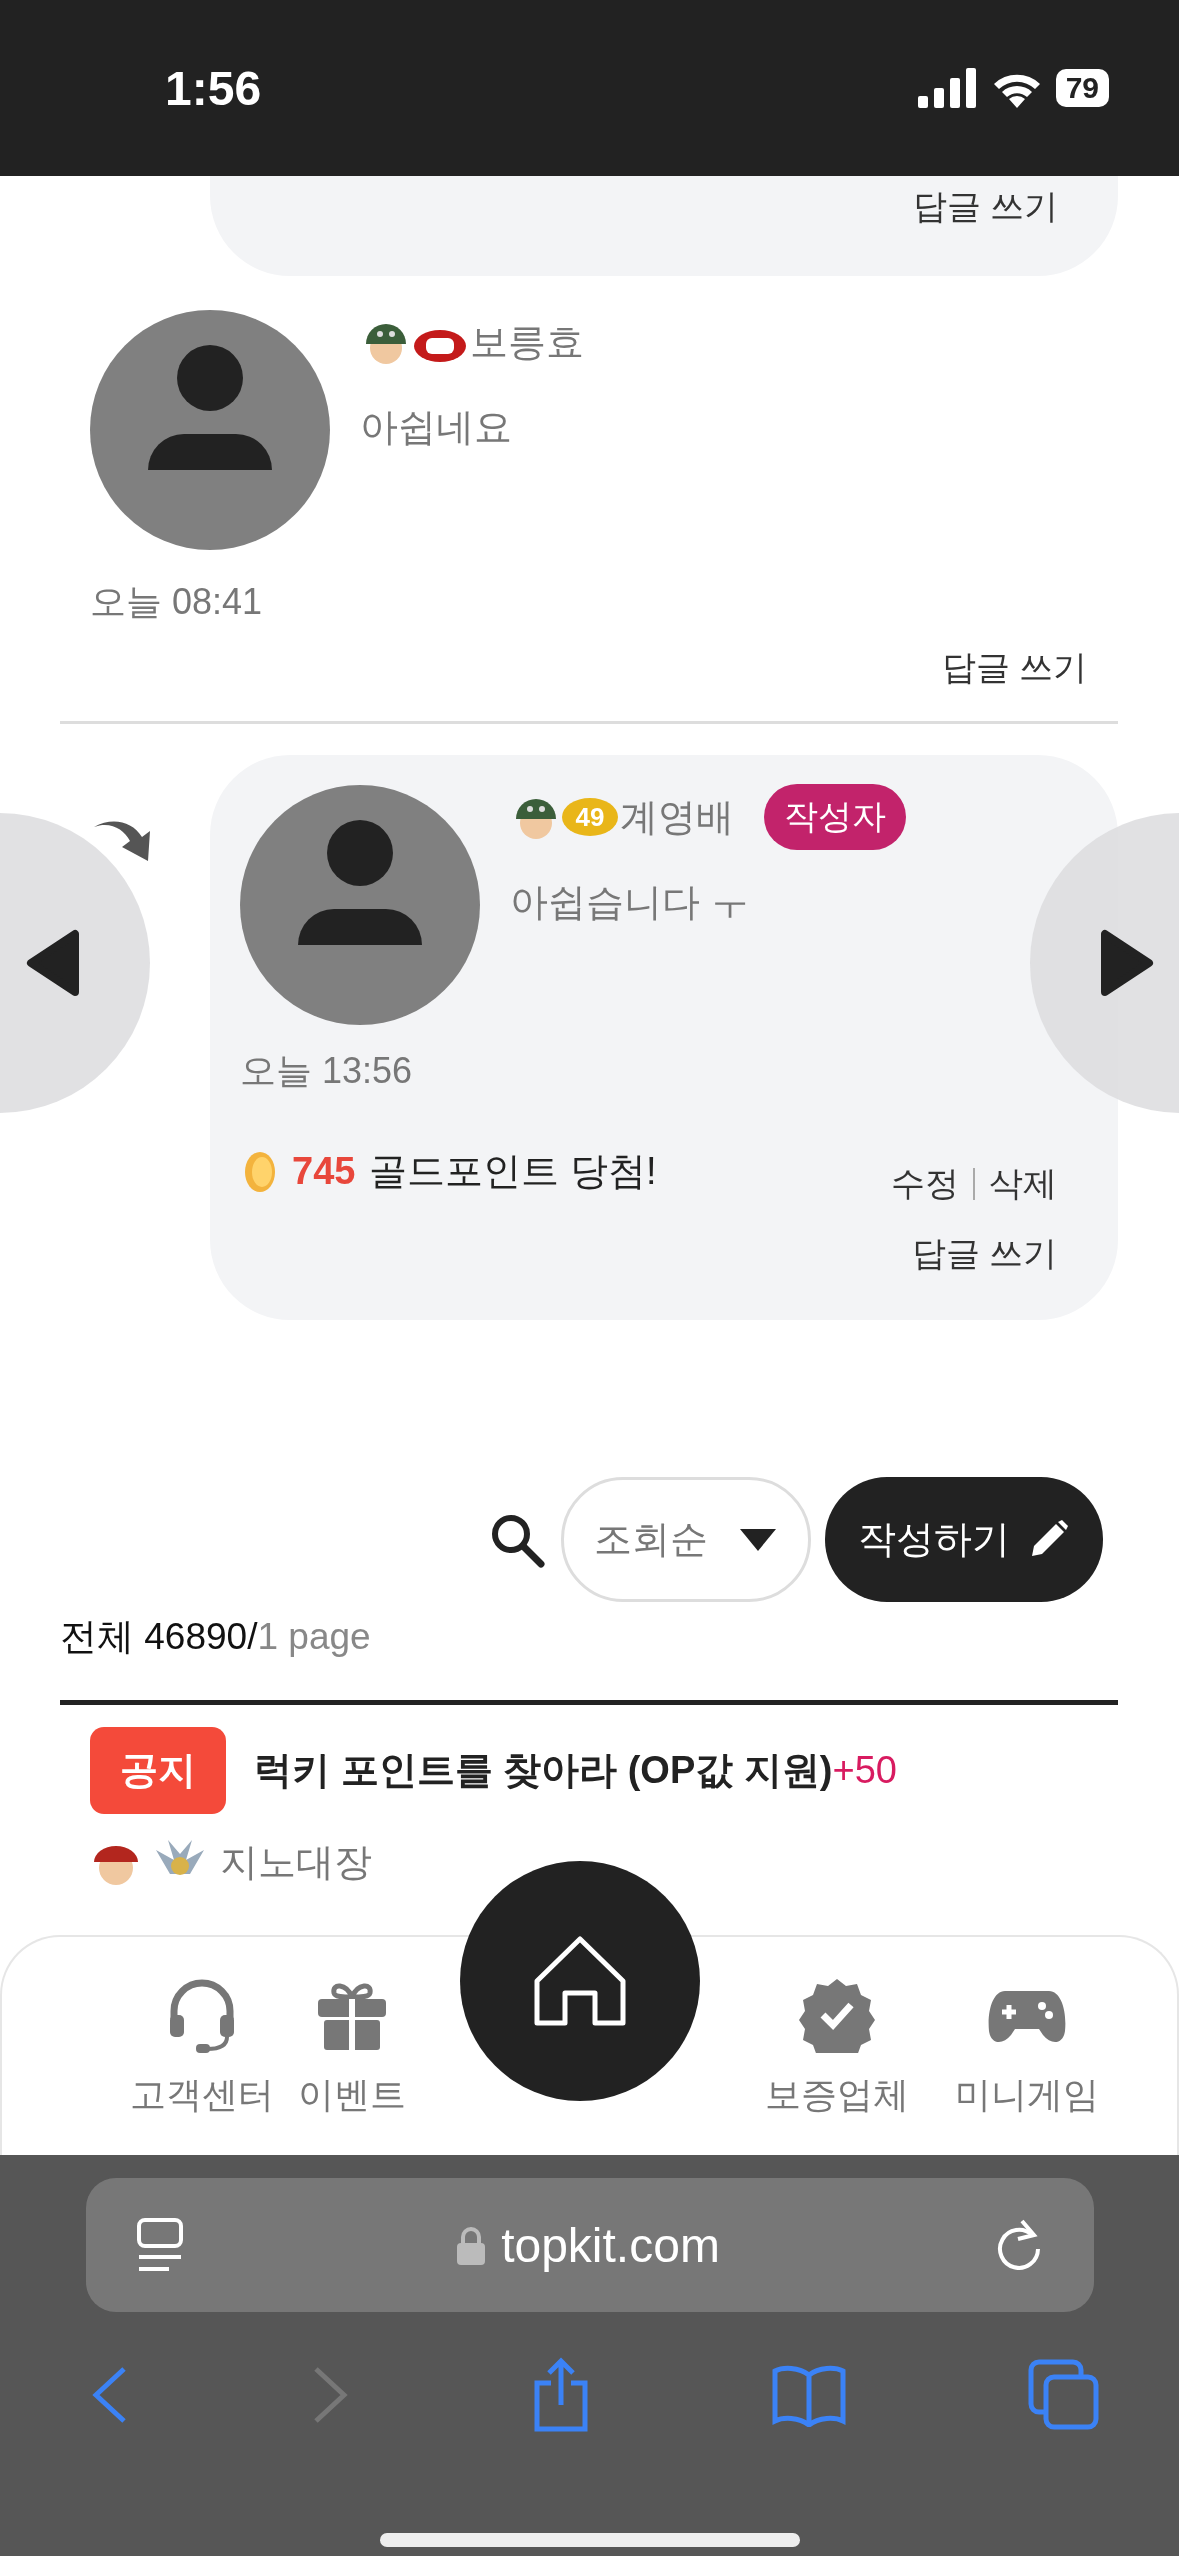 This screenshot has height=2556, width=1179. I want to click on lock-icon, so click(471, 2245).